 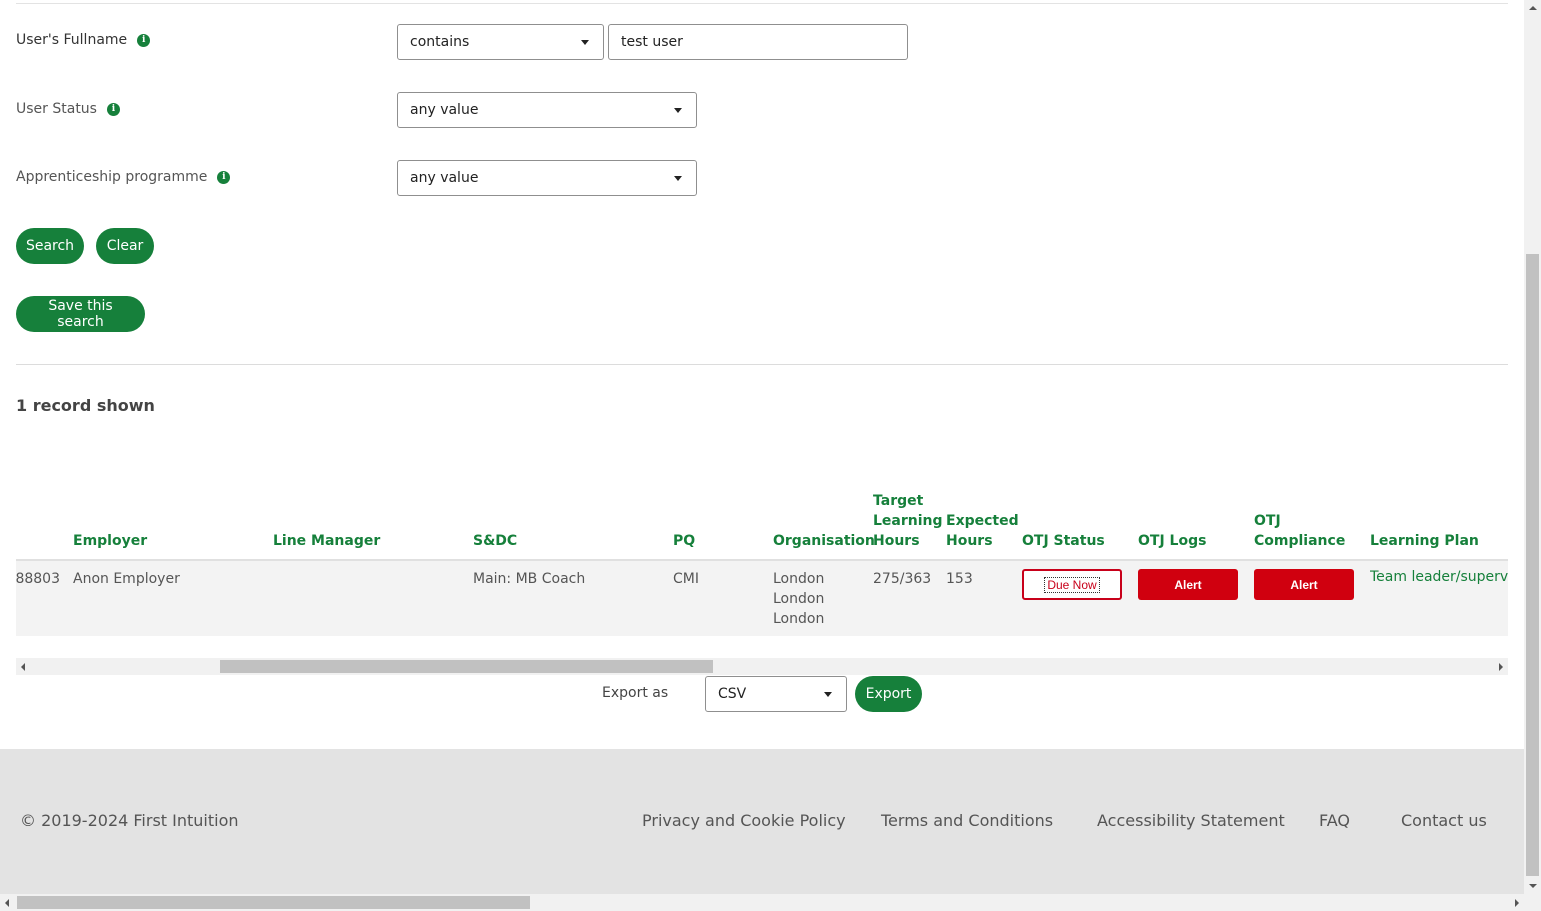 What do you see at coordinates (762, 902) in the screenshot?
I see `page-horizontal-scrollbar` at bounding box center [762, 902].